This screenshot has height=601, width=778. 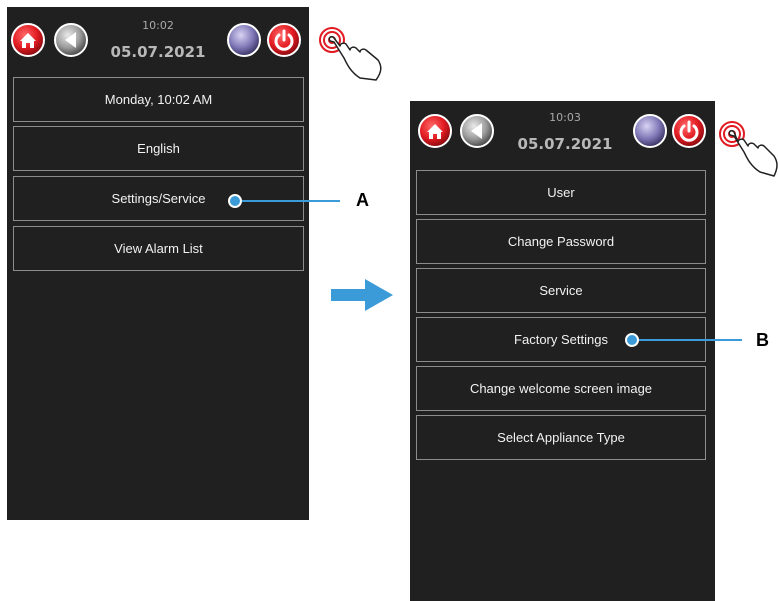 What do you see at coordinates (561, 192) in the screenshot?
I see `menu-button-user: User` at bounding box center [561, 192].